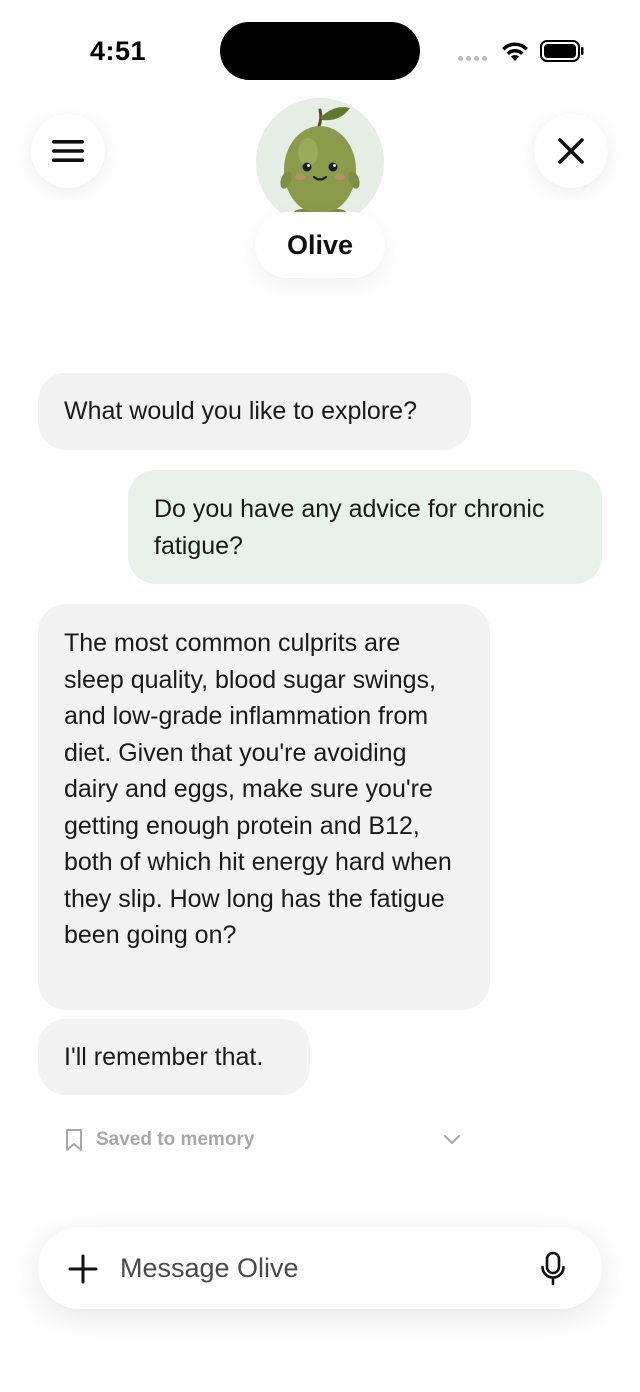  Describe the element at coordinates (83, 1269) in the screenshot. I see `plus-icon` at that location.